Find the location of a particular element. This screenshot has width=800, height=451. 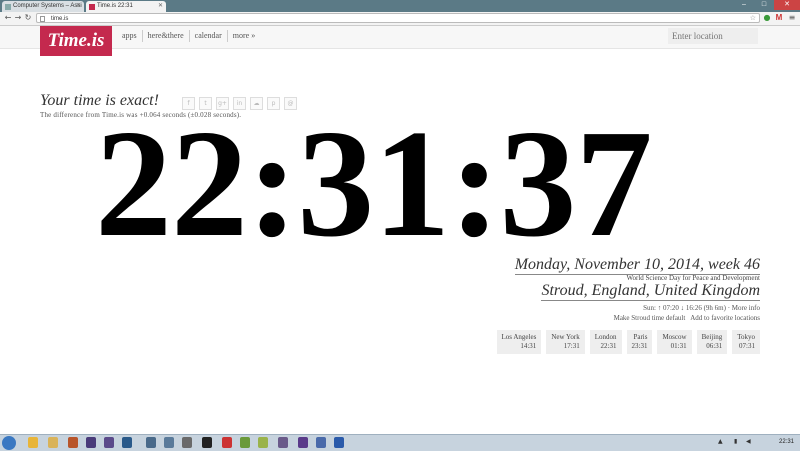

word-taskbar-icon is located at coordinates (339, 442).